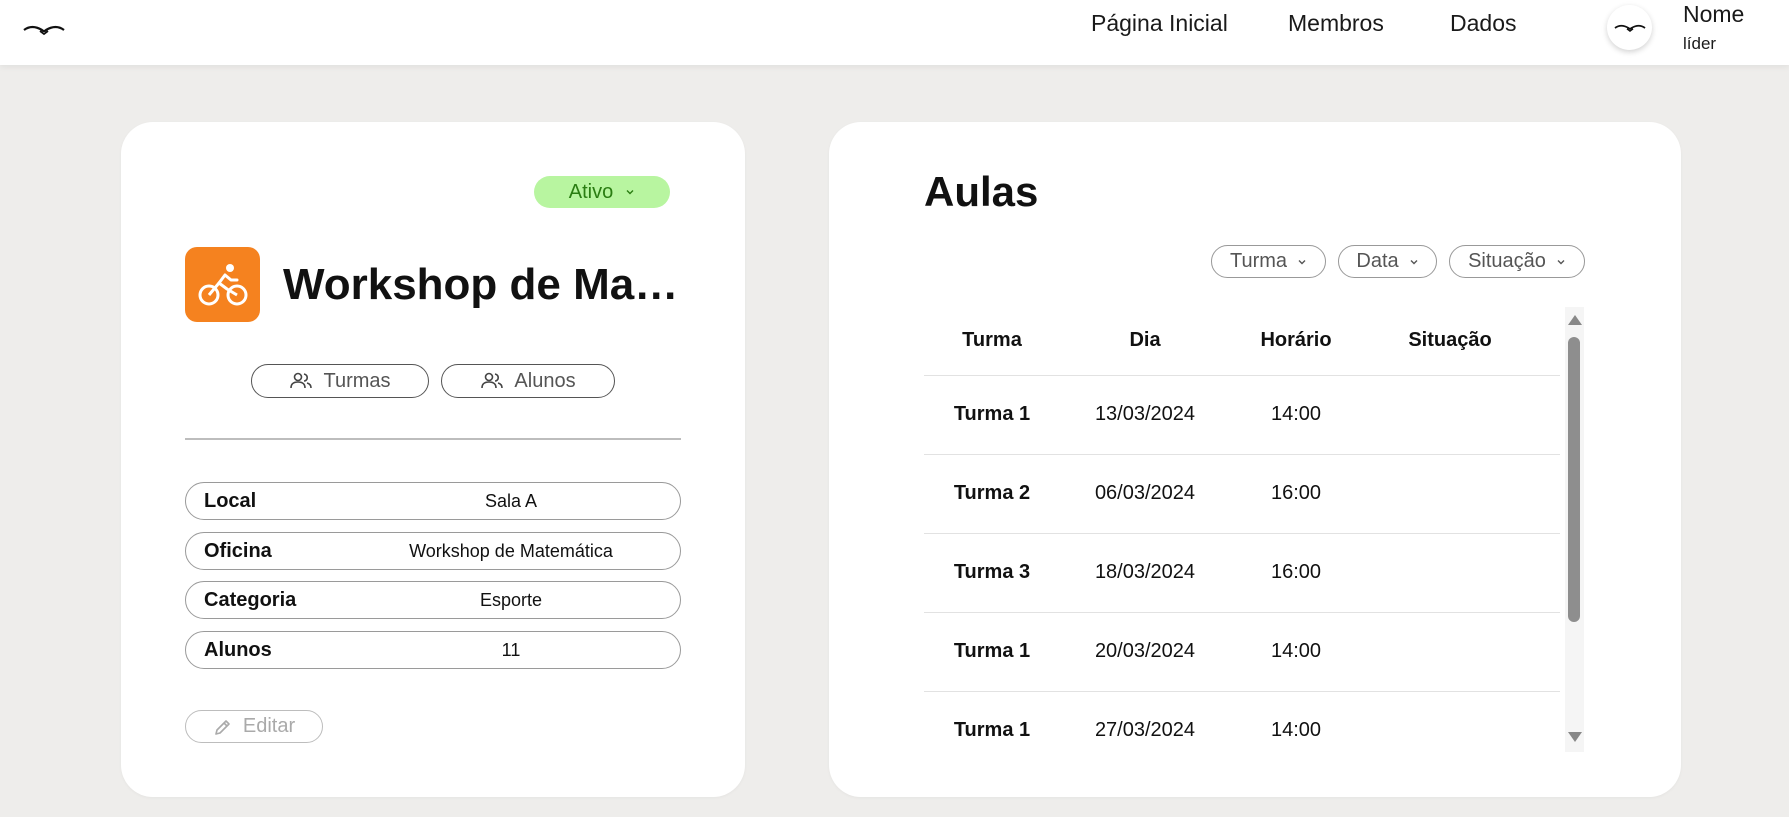  I want to click on edit-button: Editar, so click(254, 726).